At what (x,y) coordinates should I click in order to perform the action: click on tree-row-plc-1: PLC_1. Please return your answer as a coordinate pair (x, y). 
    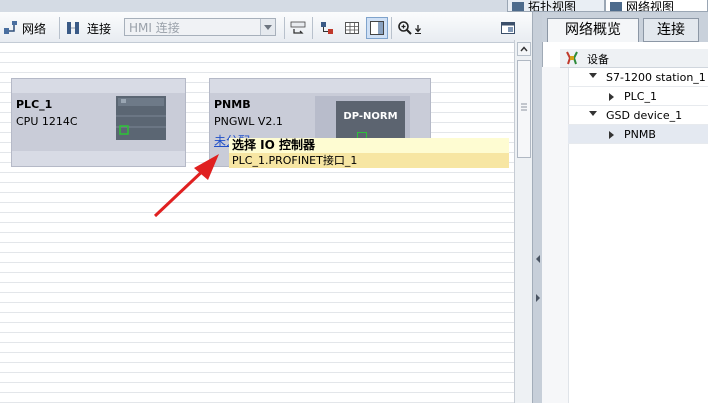
    Looking at the image, I should click on (638, 96).